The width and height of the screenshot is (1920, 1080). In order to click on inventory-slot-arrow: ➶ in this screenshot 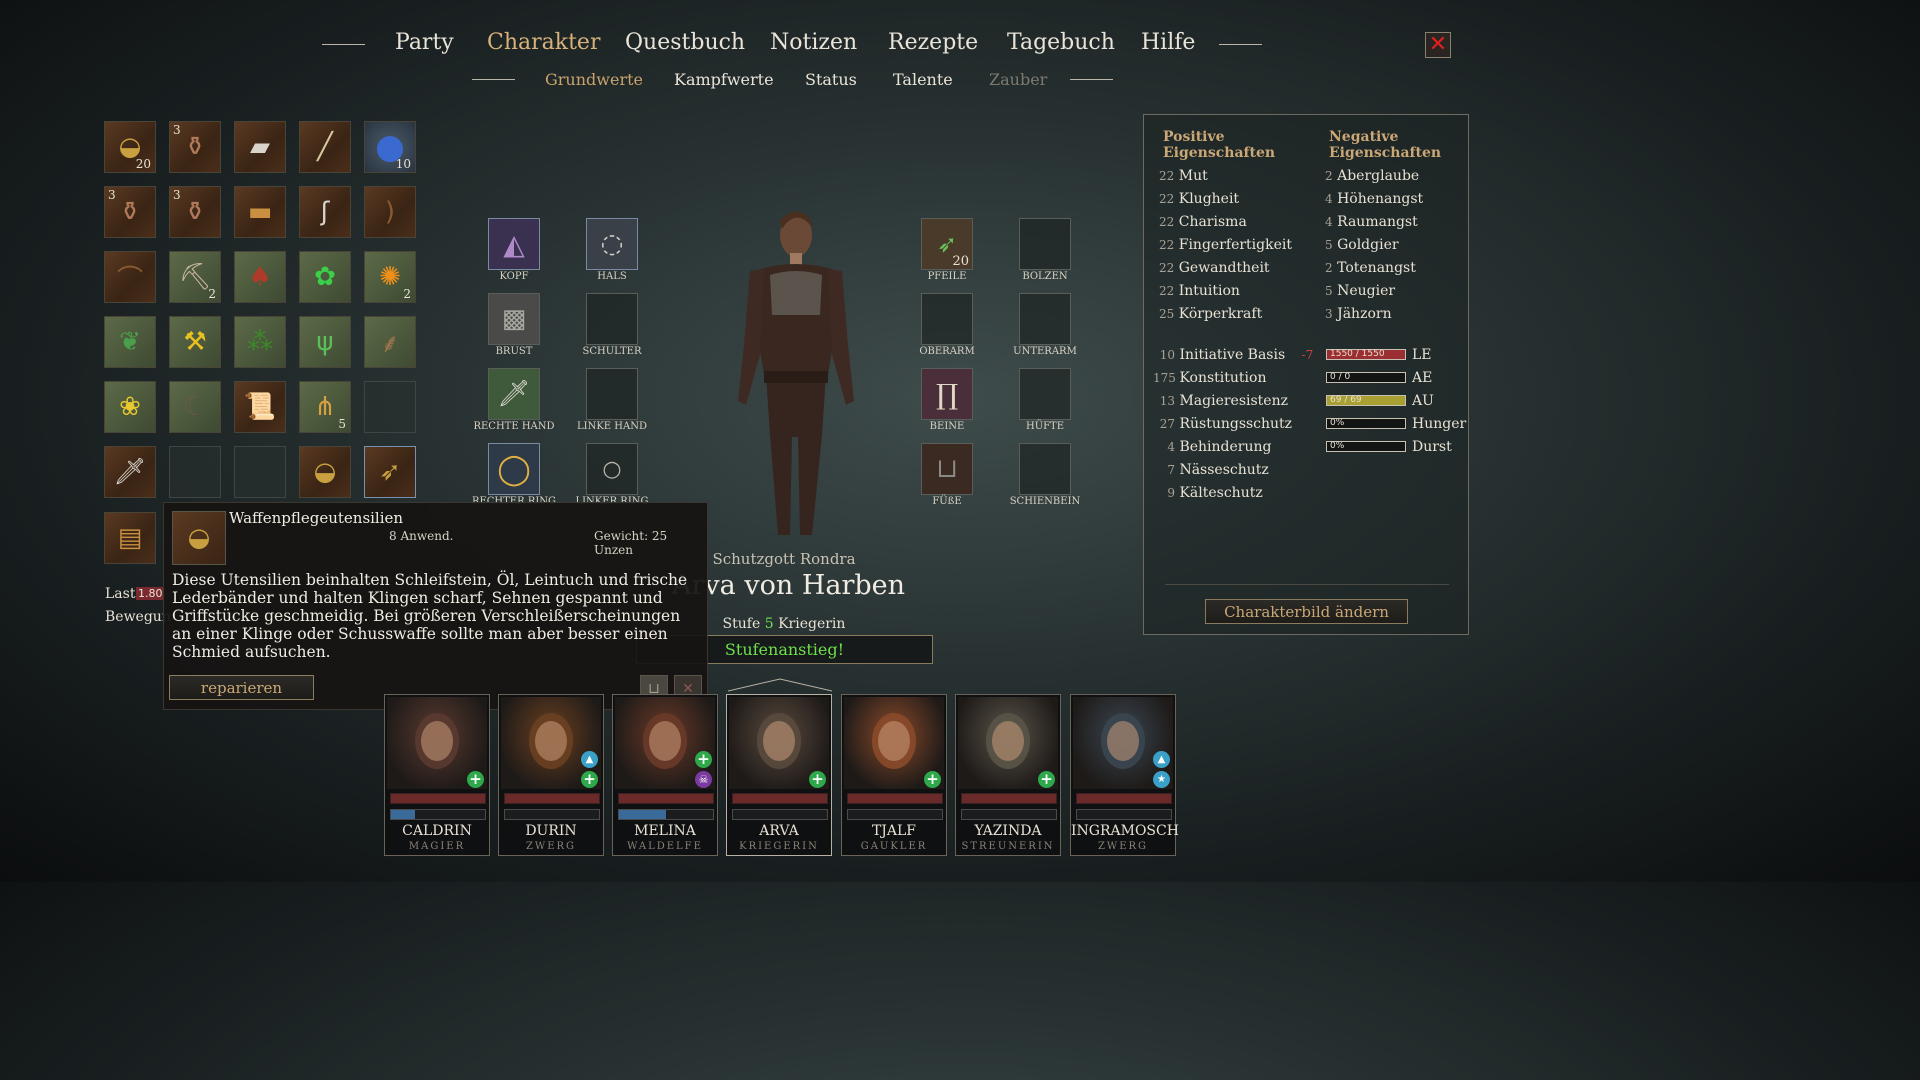, I will do `click(390, 472)`.